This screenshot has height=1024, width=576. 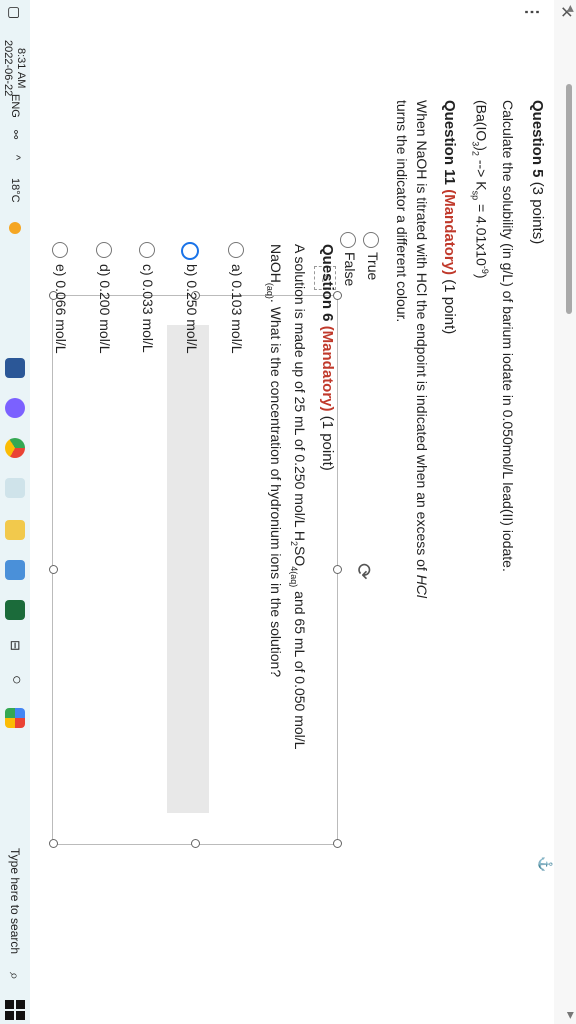 I want to click on store-icon, so click(x=15, y=530).